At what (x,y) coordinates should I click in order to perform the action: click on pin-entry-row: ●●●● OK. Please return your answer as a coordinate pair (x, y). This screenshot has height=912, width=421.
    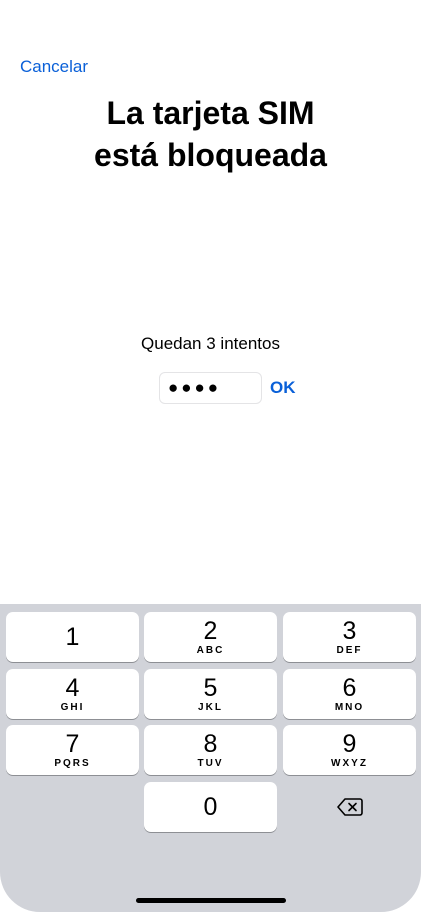
    Looking at the image, I should click on (227, 388).